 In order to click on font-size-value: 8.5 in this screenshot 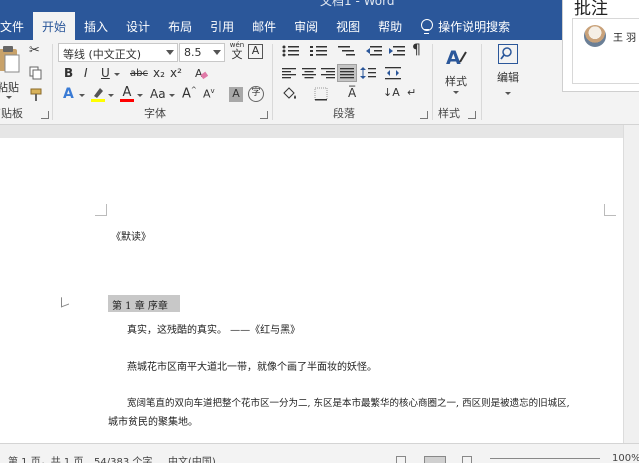, I will do `click(193, 52)`.